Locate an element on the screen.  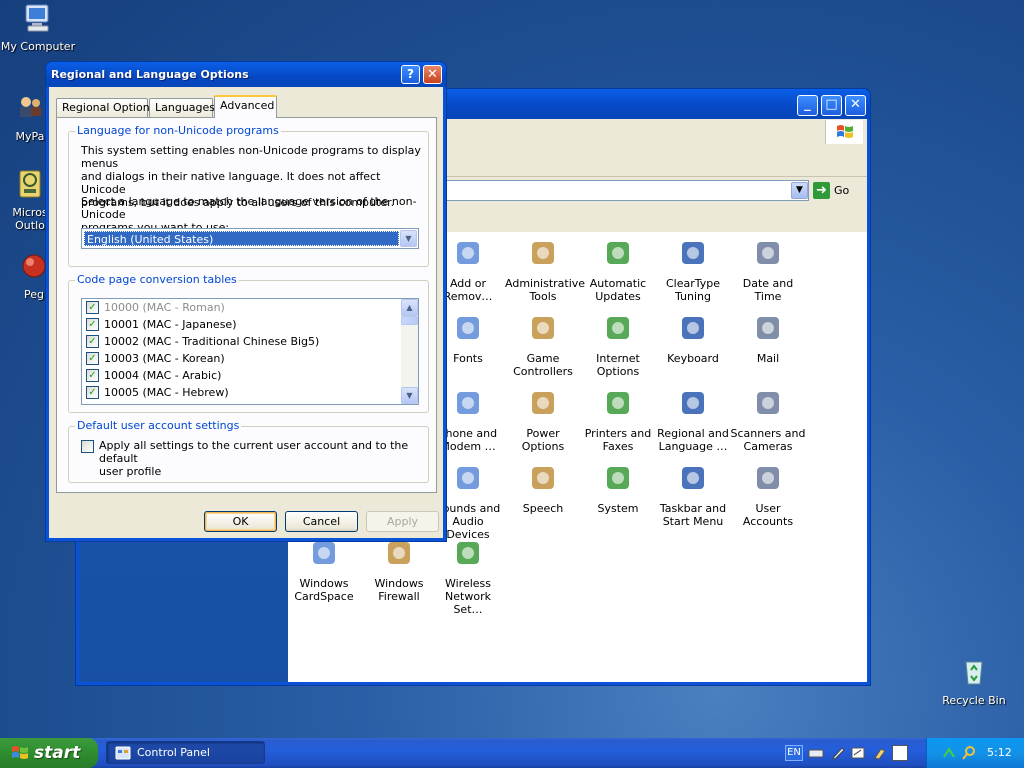
list-item: ✓ 10002 (MAC - Traditional Chinese Big5) is located at coordinates (202, 341).